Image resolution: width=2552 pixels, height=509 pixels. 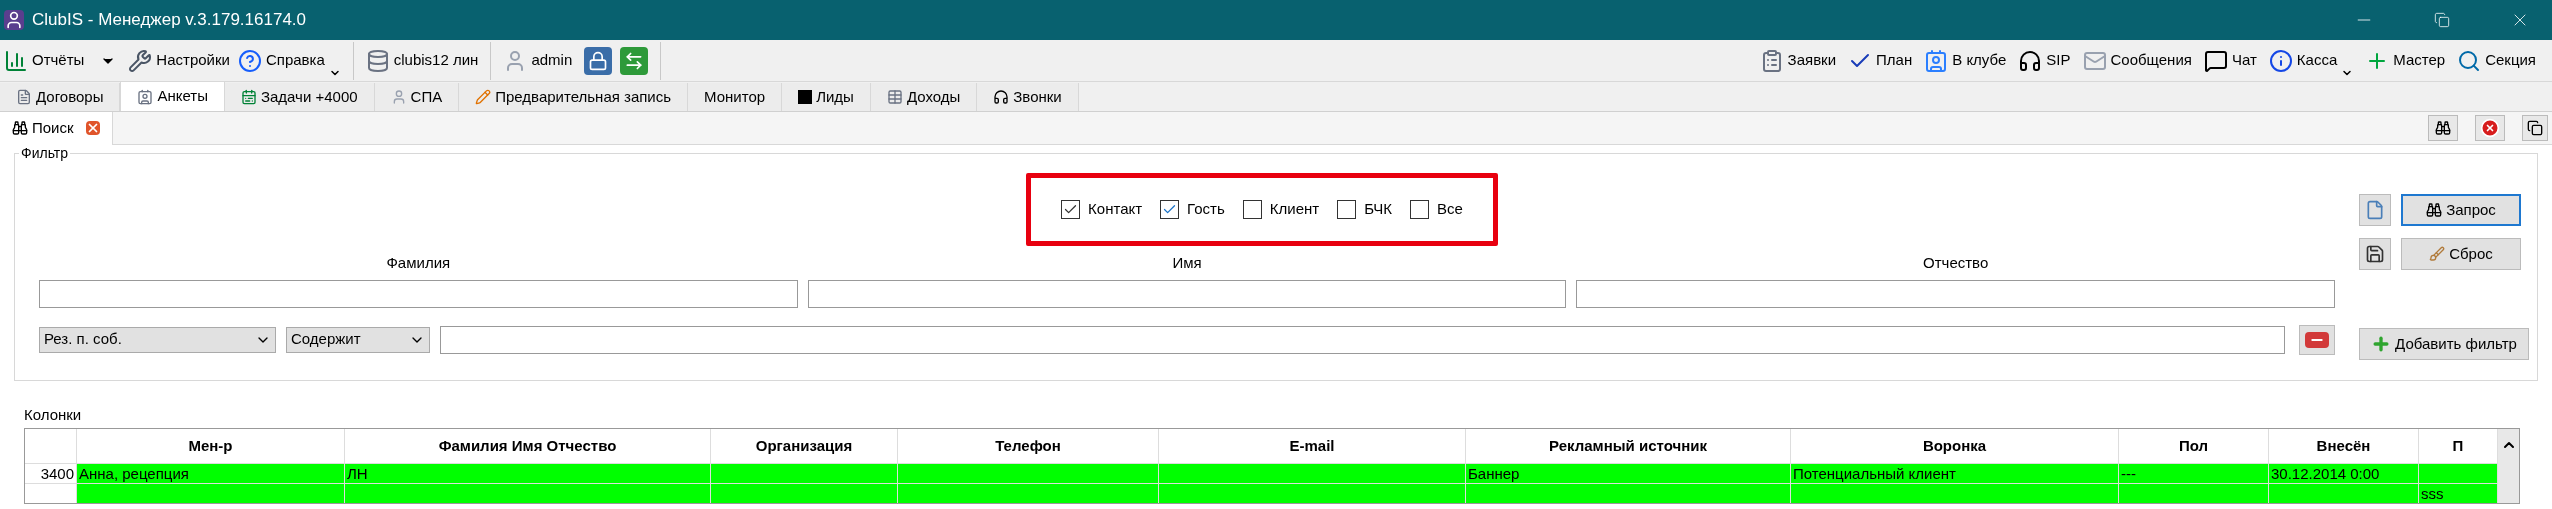 What do you see at coordinates (2044, 60) in the screenshot?
I see `toolbar-button: SIP` at bounding box center [2044, 60].